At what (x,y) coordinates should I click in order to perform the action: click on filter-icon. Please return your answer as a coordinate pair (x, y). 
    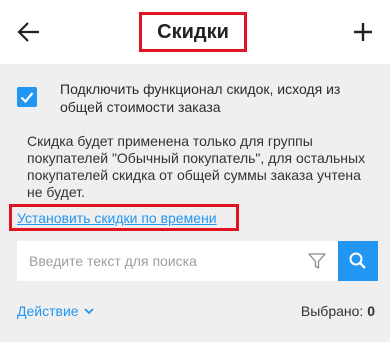
    Looking at the image, I should click on (317, 261).